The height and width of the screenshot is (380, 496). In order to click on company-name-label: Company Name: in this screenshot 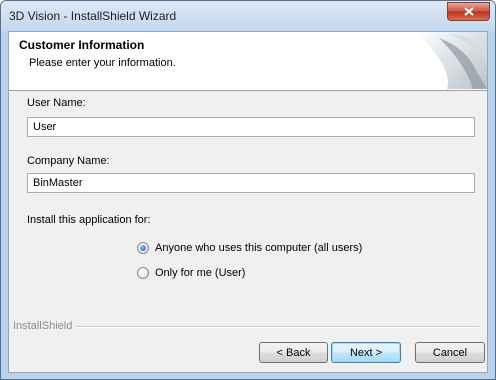, I will do `click(68, 161)`.